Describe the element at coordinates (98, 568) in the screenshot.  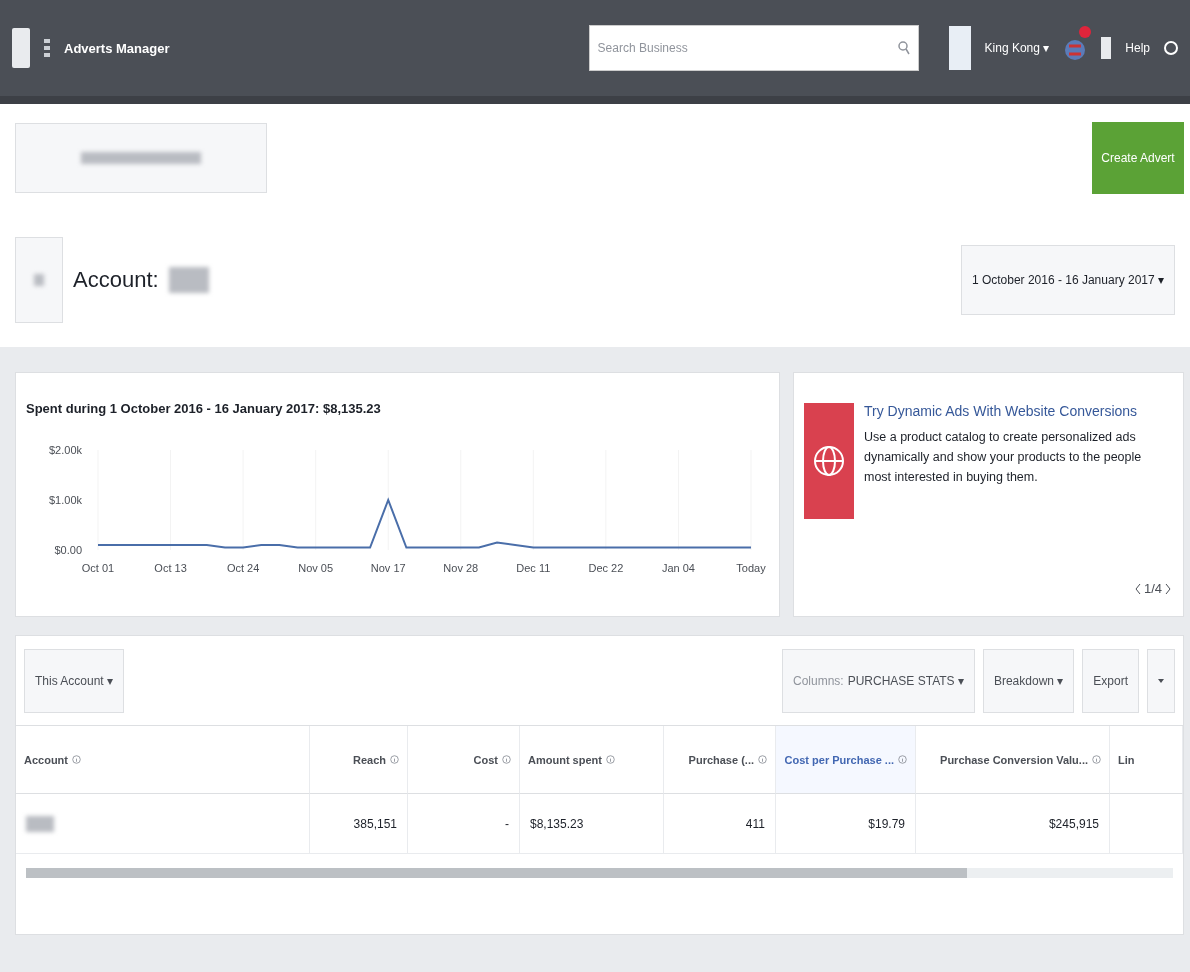
I see `x-tick-label: Oct 01` at that location.